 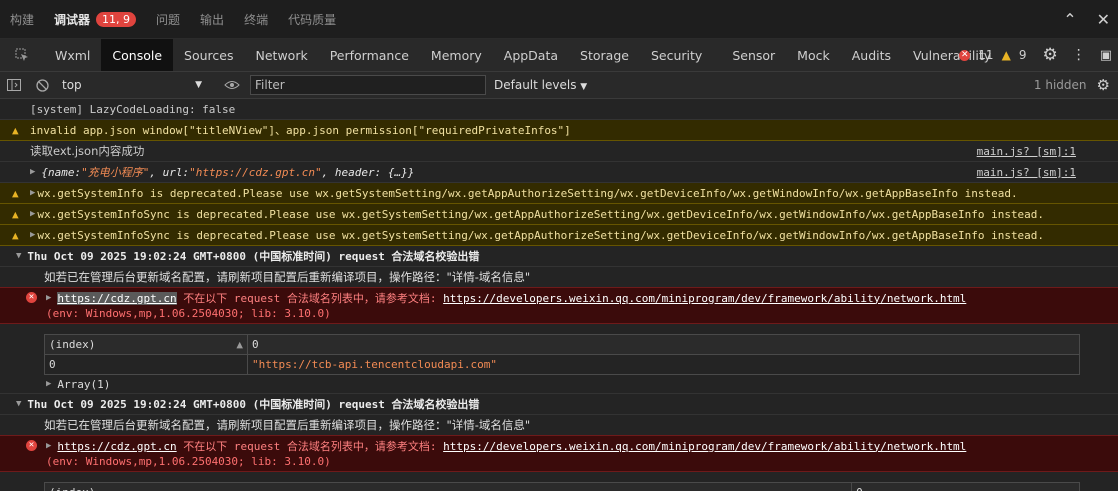 I want to click on panel-tabbar: 构建 调试器 11, 9 问题 输出 终端 代码质量 ⌃ ✕, so click(x=559, y=19).